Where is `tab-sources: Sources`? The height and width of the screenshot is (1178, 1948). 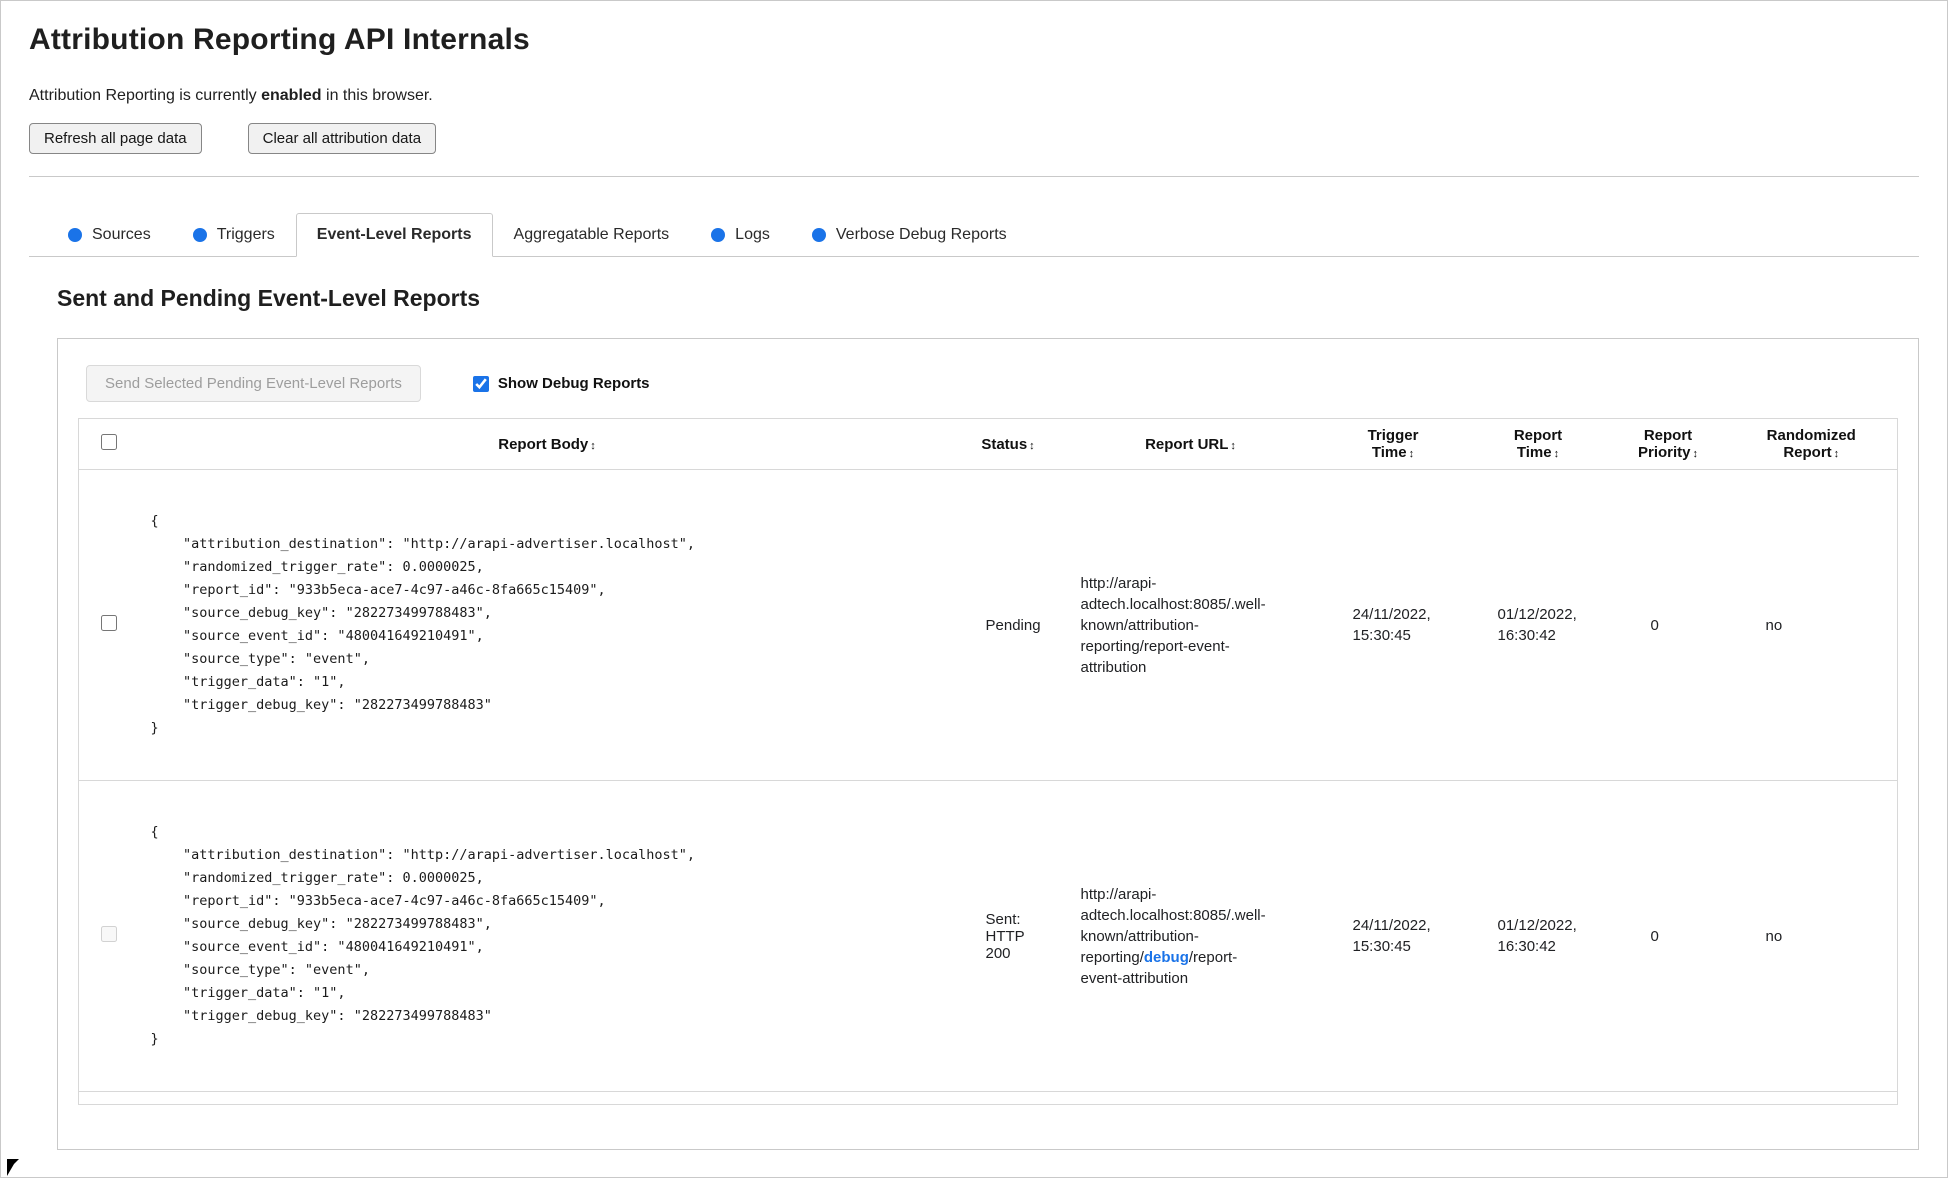 tab-sources: Sources is located at coordinates (109, 235).